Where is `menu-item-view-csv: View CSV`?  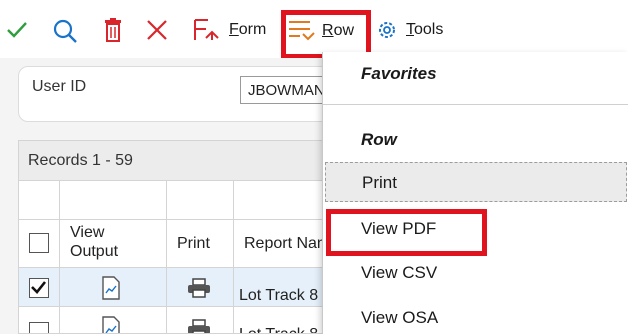
menu-item-view-csv: View CSV is located at coordinates (475, 273).